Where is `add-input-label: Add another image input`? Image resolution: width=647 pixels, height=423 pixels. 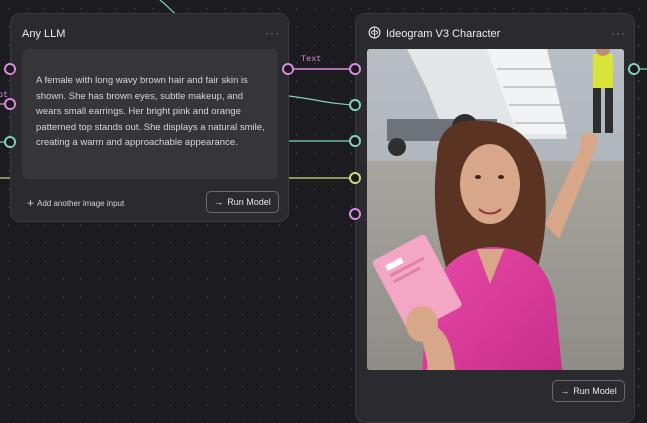 add-input-label: Add another image input is located at coordinates (81, 203).